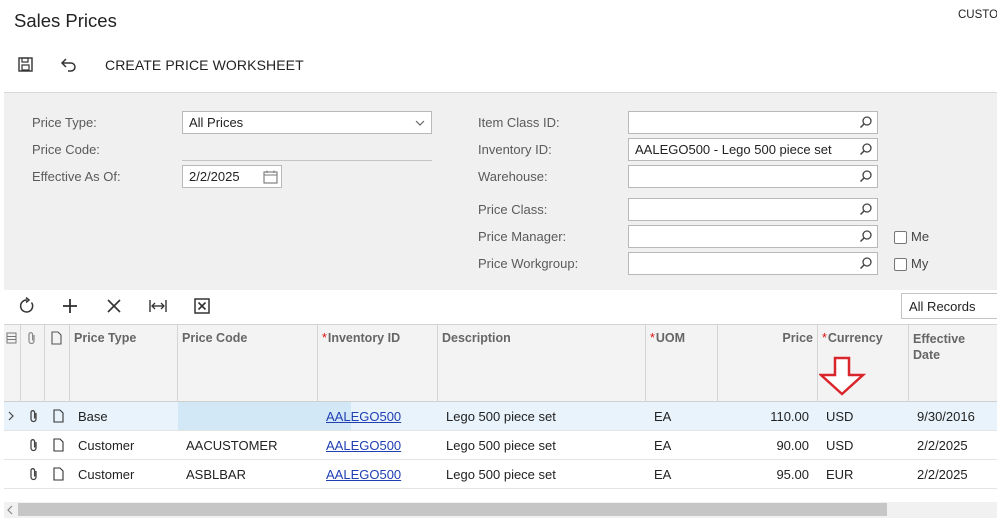  What do you see at coordinates (513, 176) in the screenshot?
I see `warehouse-label: Warehouse:` at bounding box center [513, 176].